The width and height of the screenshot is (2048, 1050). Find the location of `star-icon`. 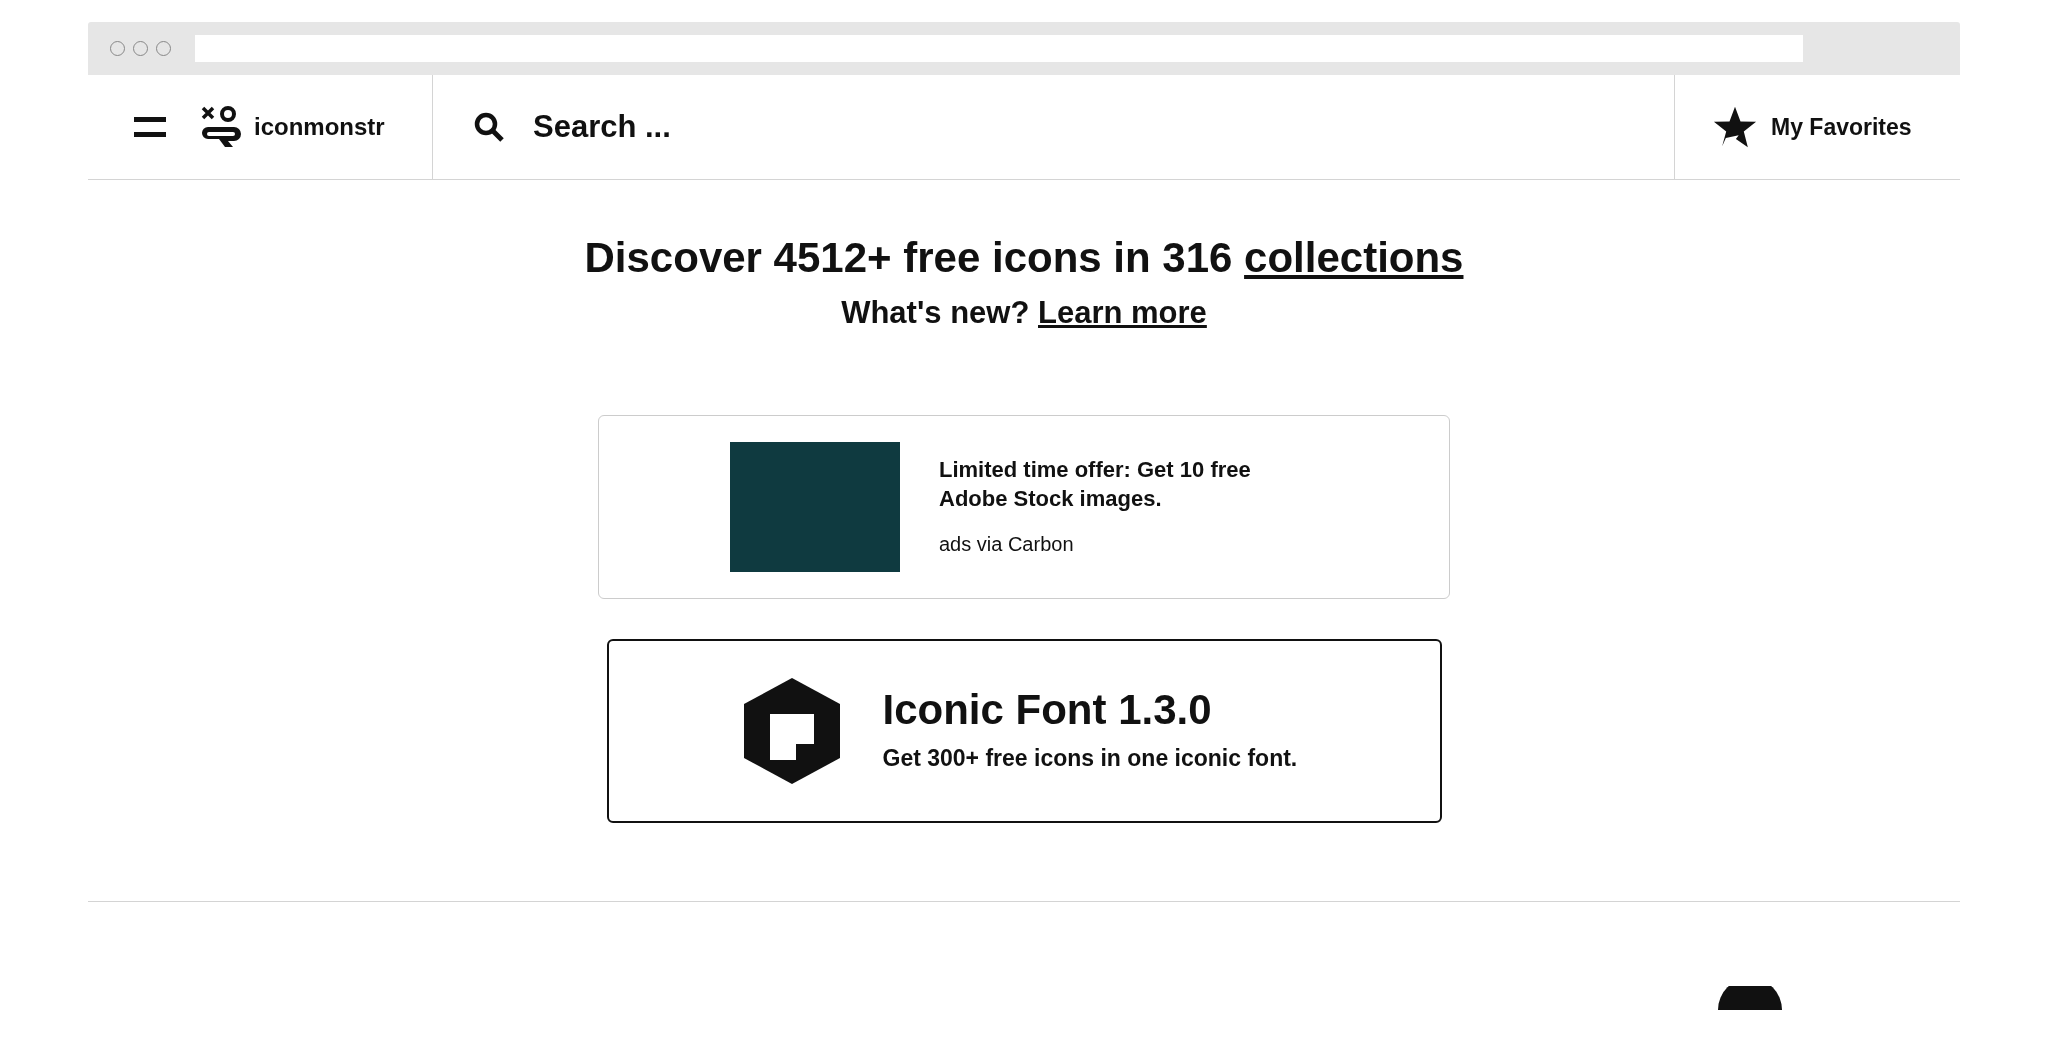

star-icon is located at coordinates (1735, 127).